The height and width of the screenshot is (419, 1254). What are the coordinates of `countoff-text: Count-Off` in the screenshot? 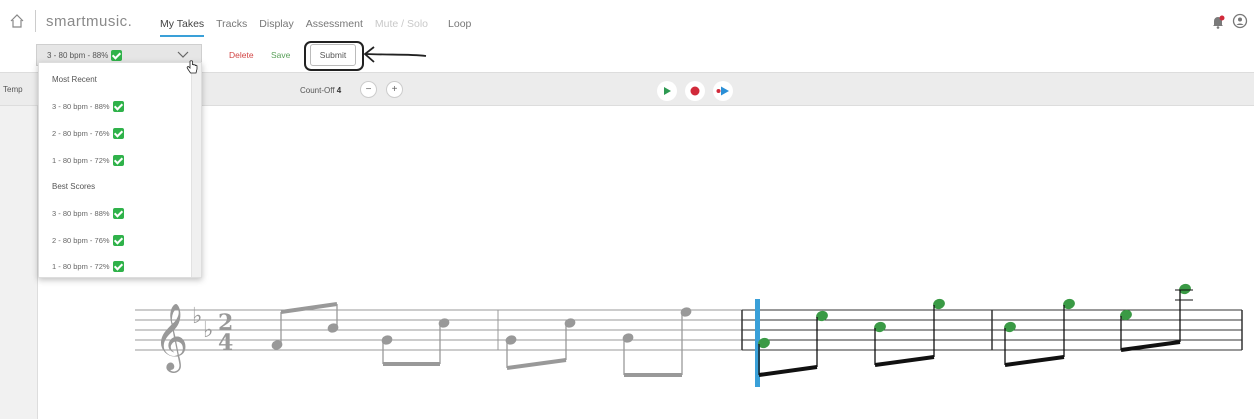 It's located at (317, 90).